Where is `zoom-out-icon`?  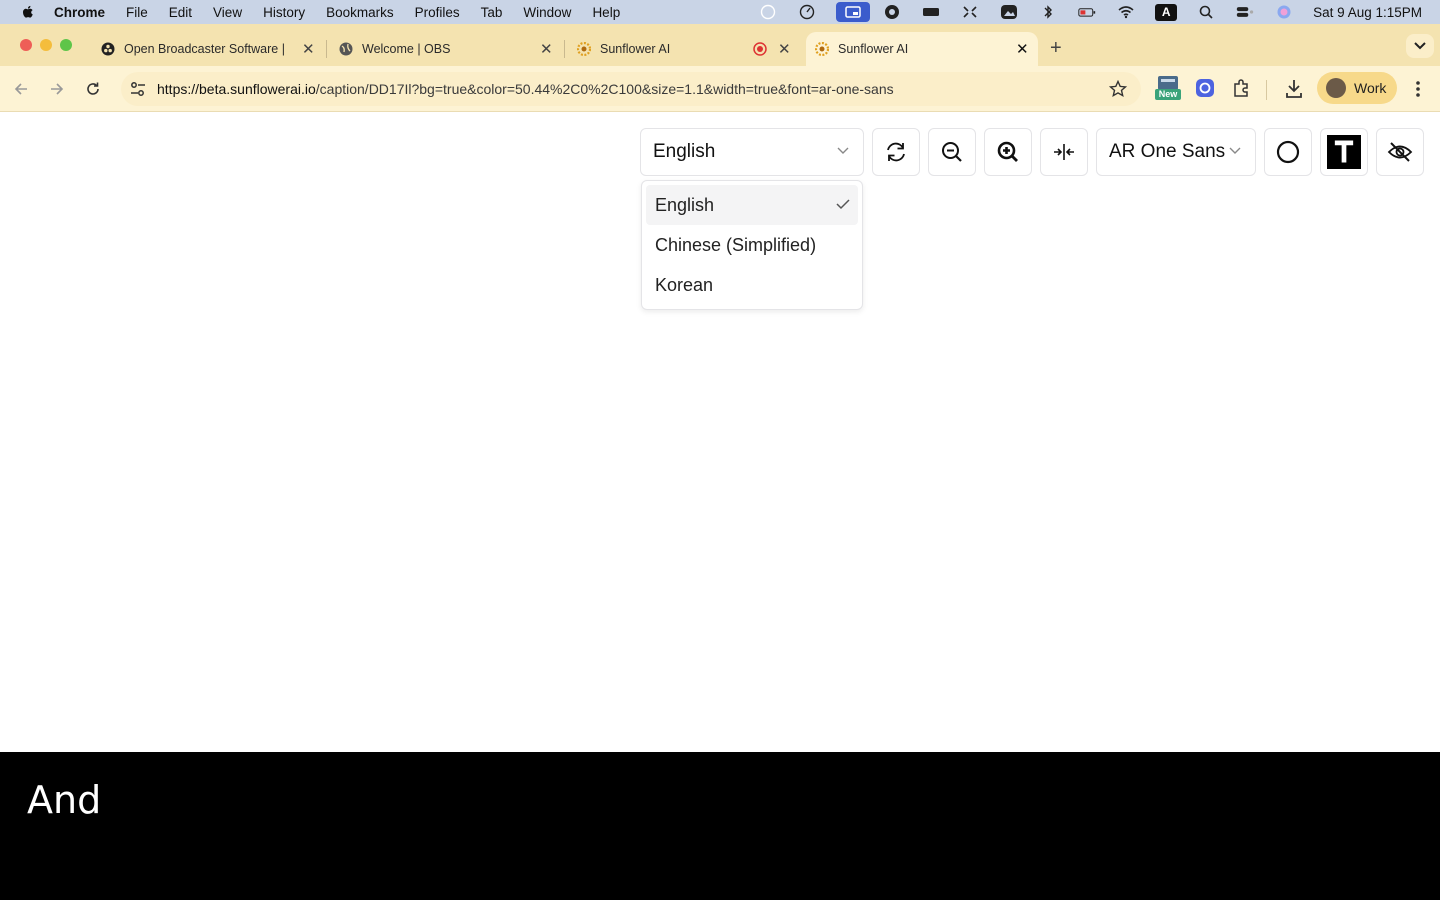 zoom-out-icon is located at coordinates (952, 152).